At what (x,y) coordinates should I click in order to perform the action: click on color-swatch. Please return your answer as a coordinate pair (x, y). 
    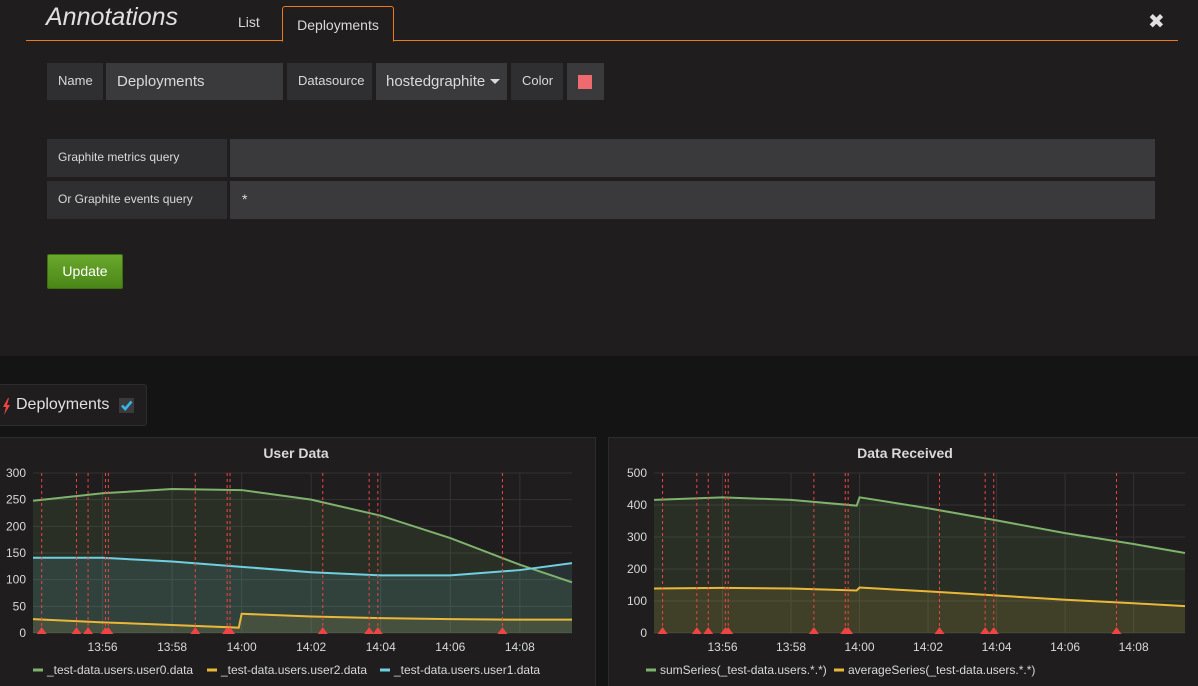
    Looking at the image, I should click on (585, 82).